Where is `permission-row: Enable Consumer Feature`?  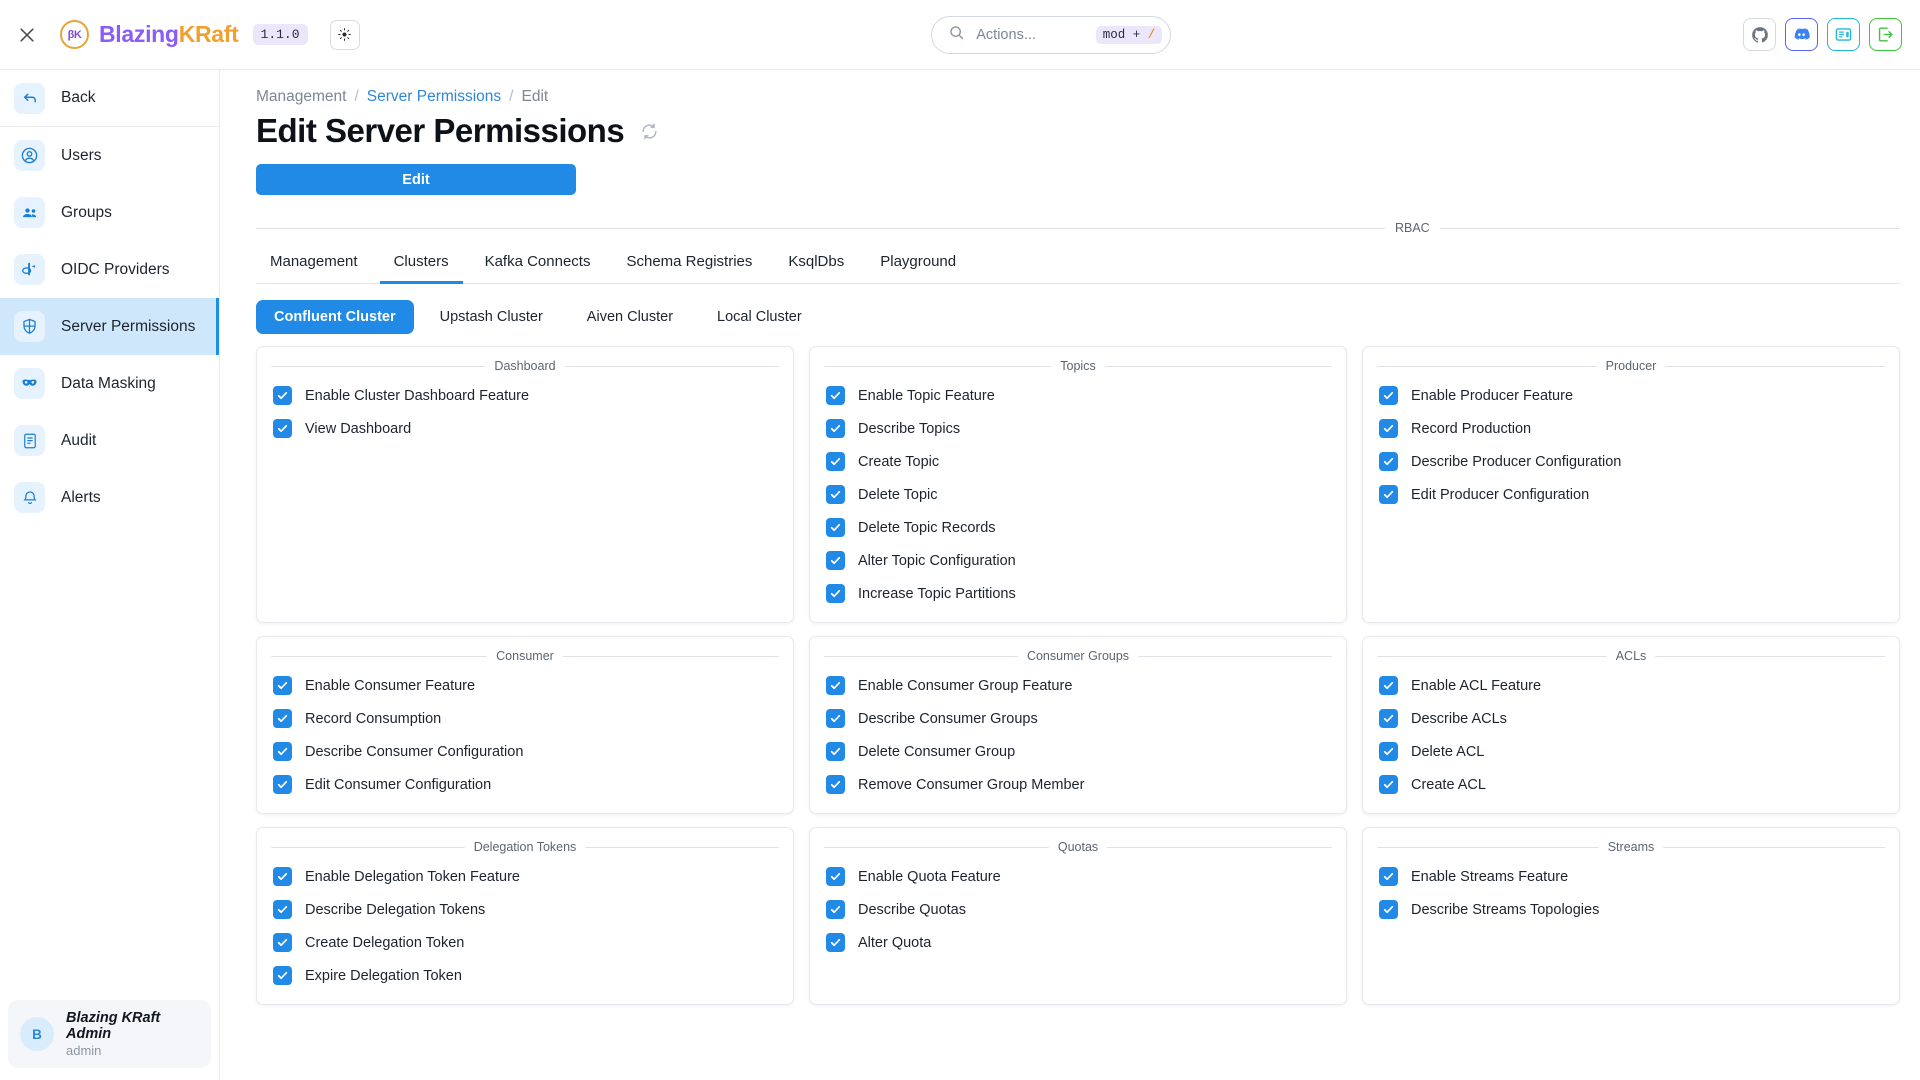
permission-row: Enable Consumer Feature is located at coordinates (525, 685).